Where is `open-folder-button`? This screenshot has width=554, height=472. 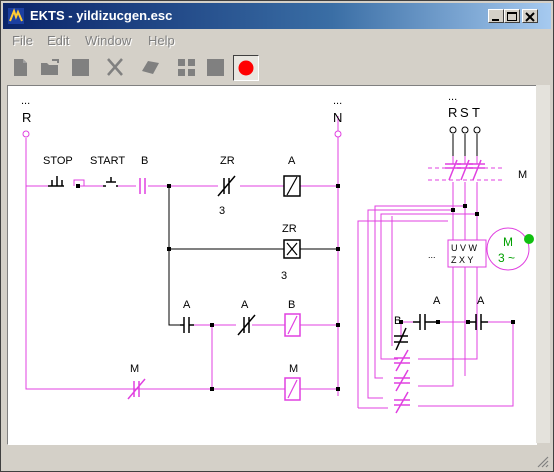
open-folder-button is located at coordinates (51, 68).